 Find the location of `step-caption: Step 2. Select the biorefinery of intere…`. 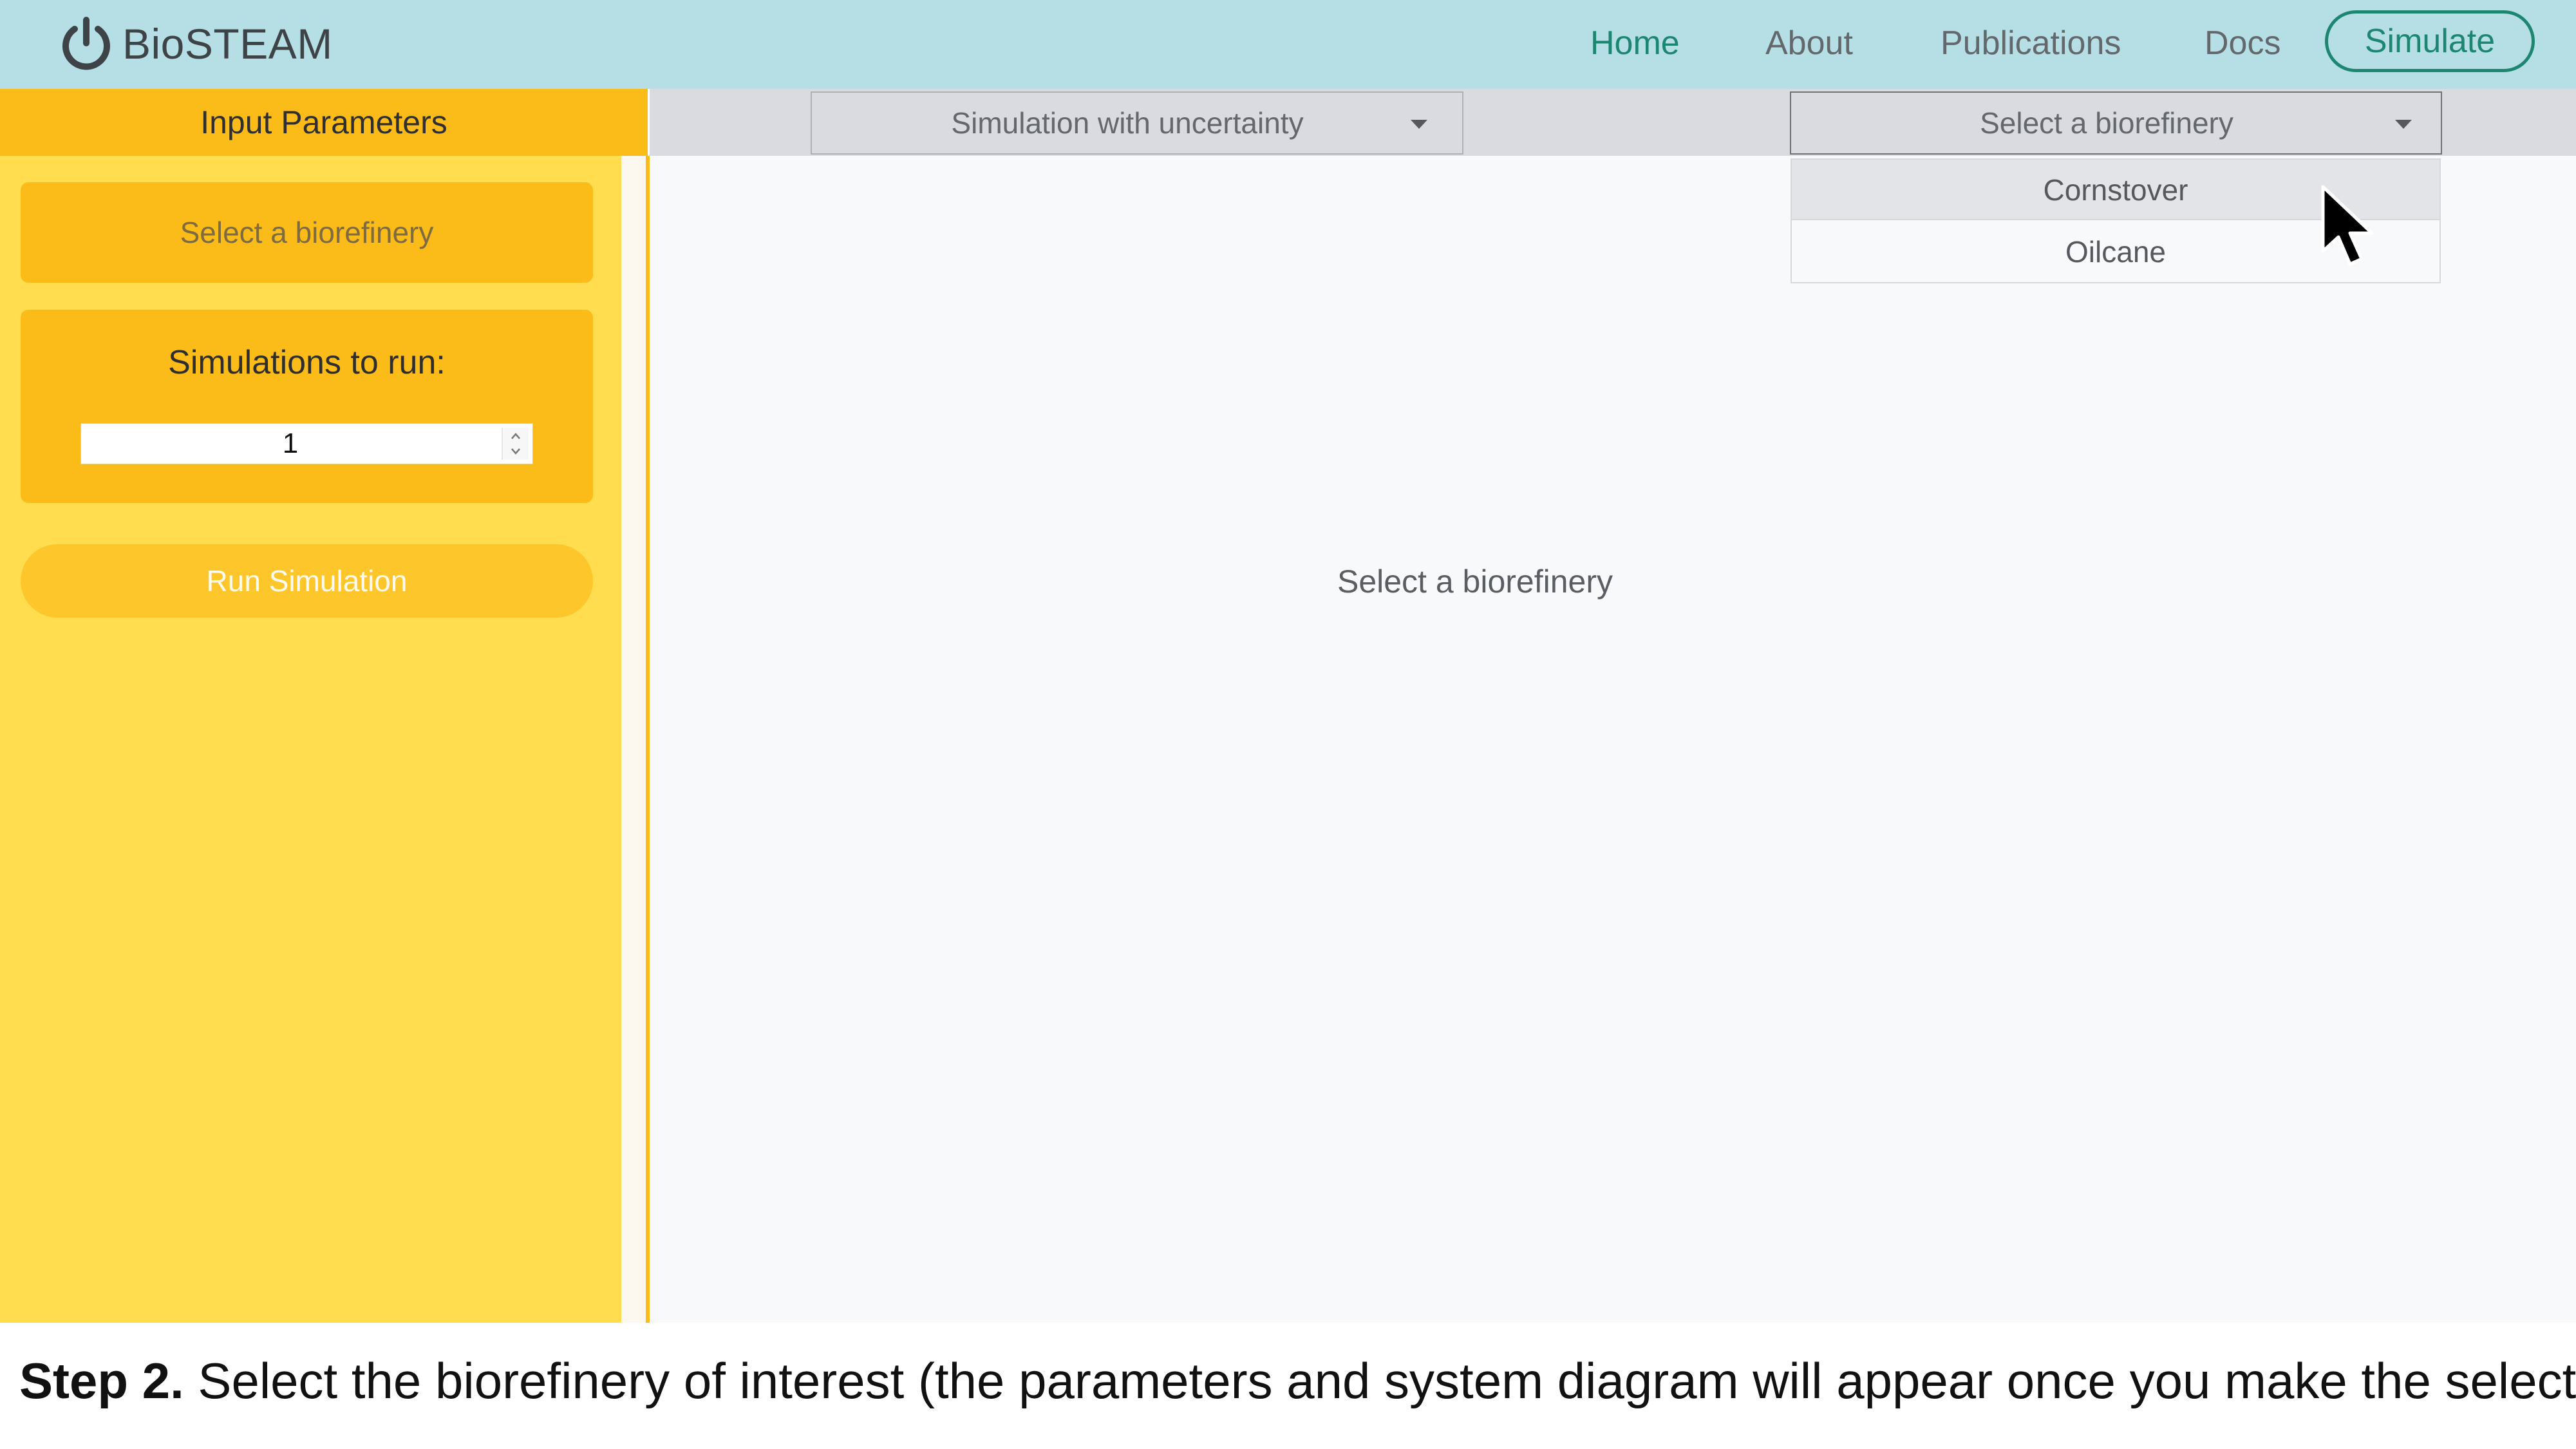

step-caption: Step 2. Select the biorefinery of intere… is located at coordinates (1297, 1381).